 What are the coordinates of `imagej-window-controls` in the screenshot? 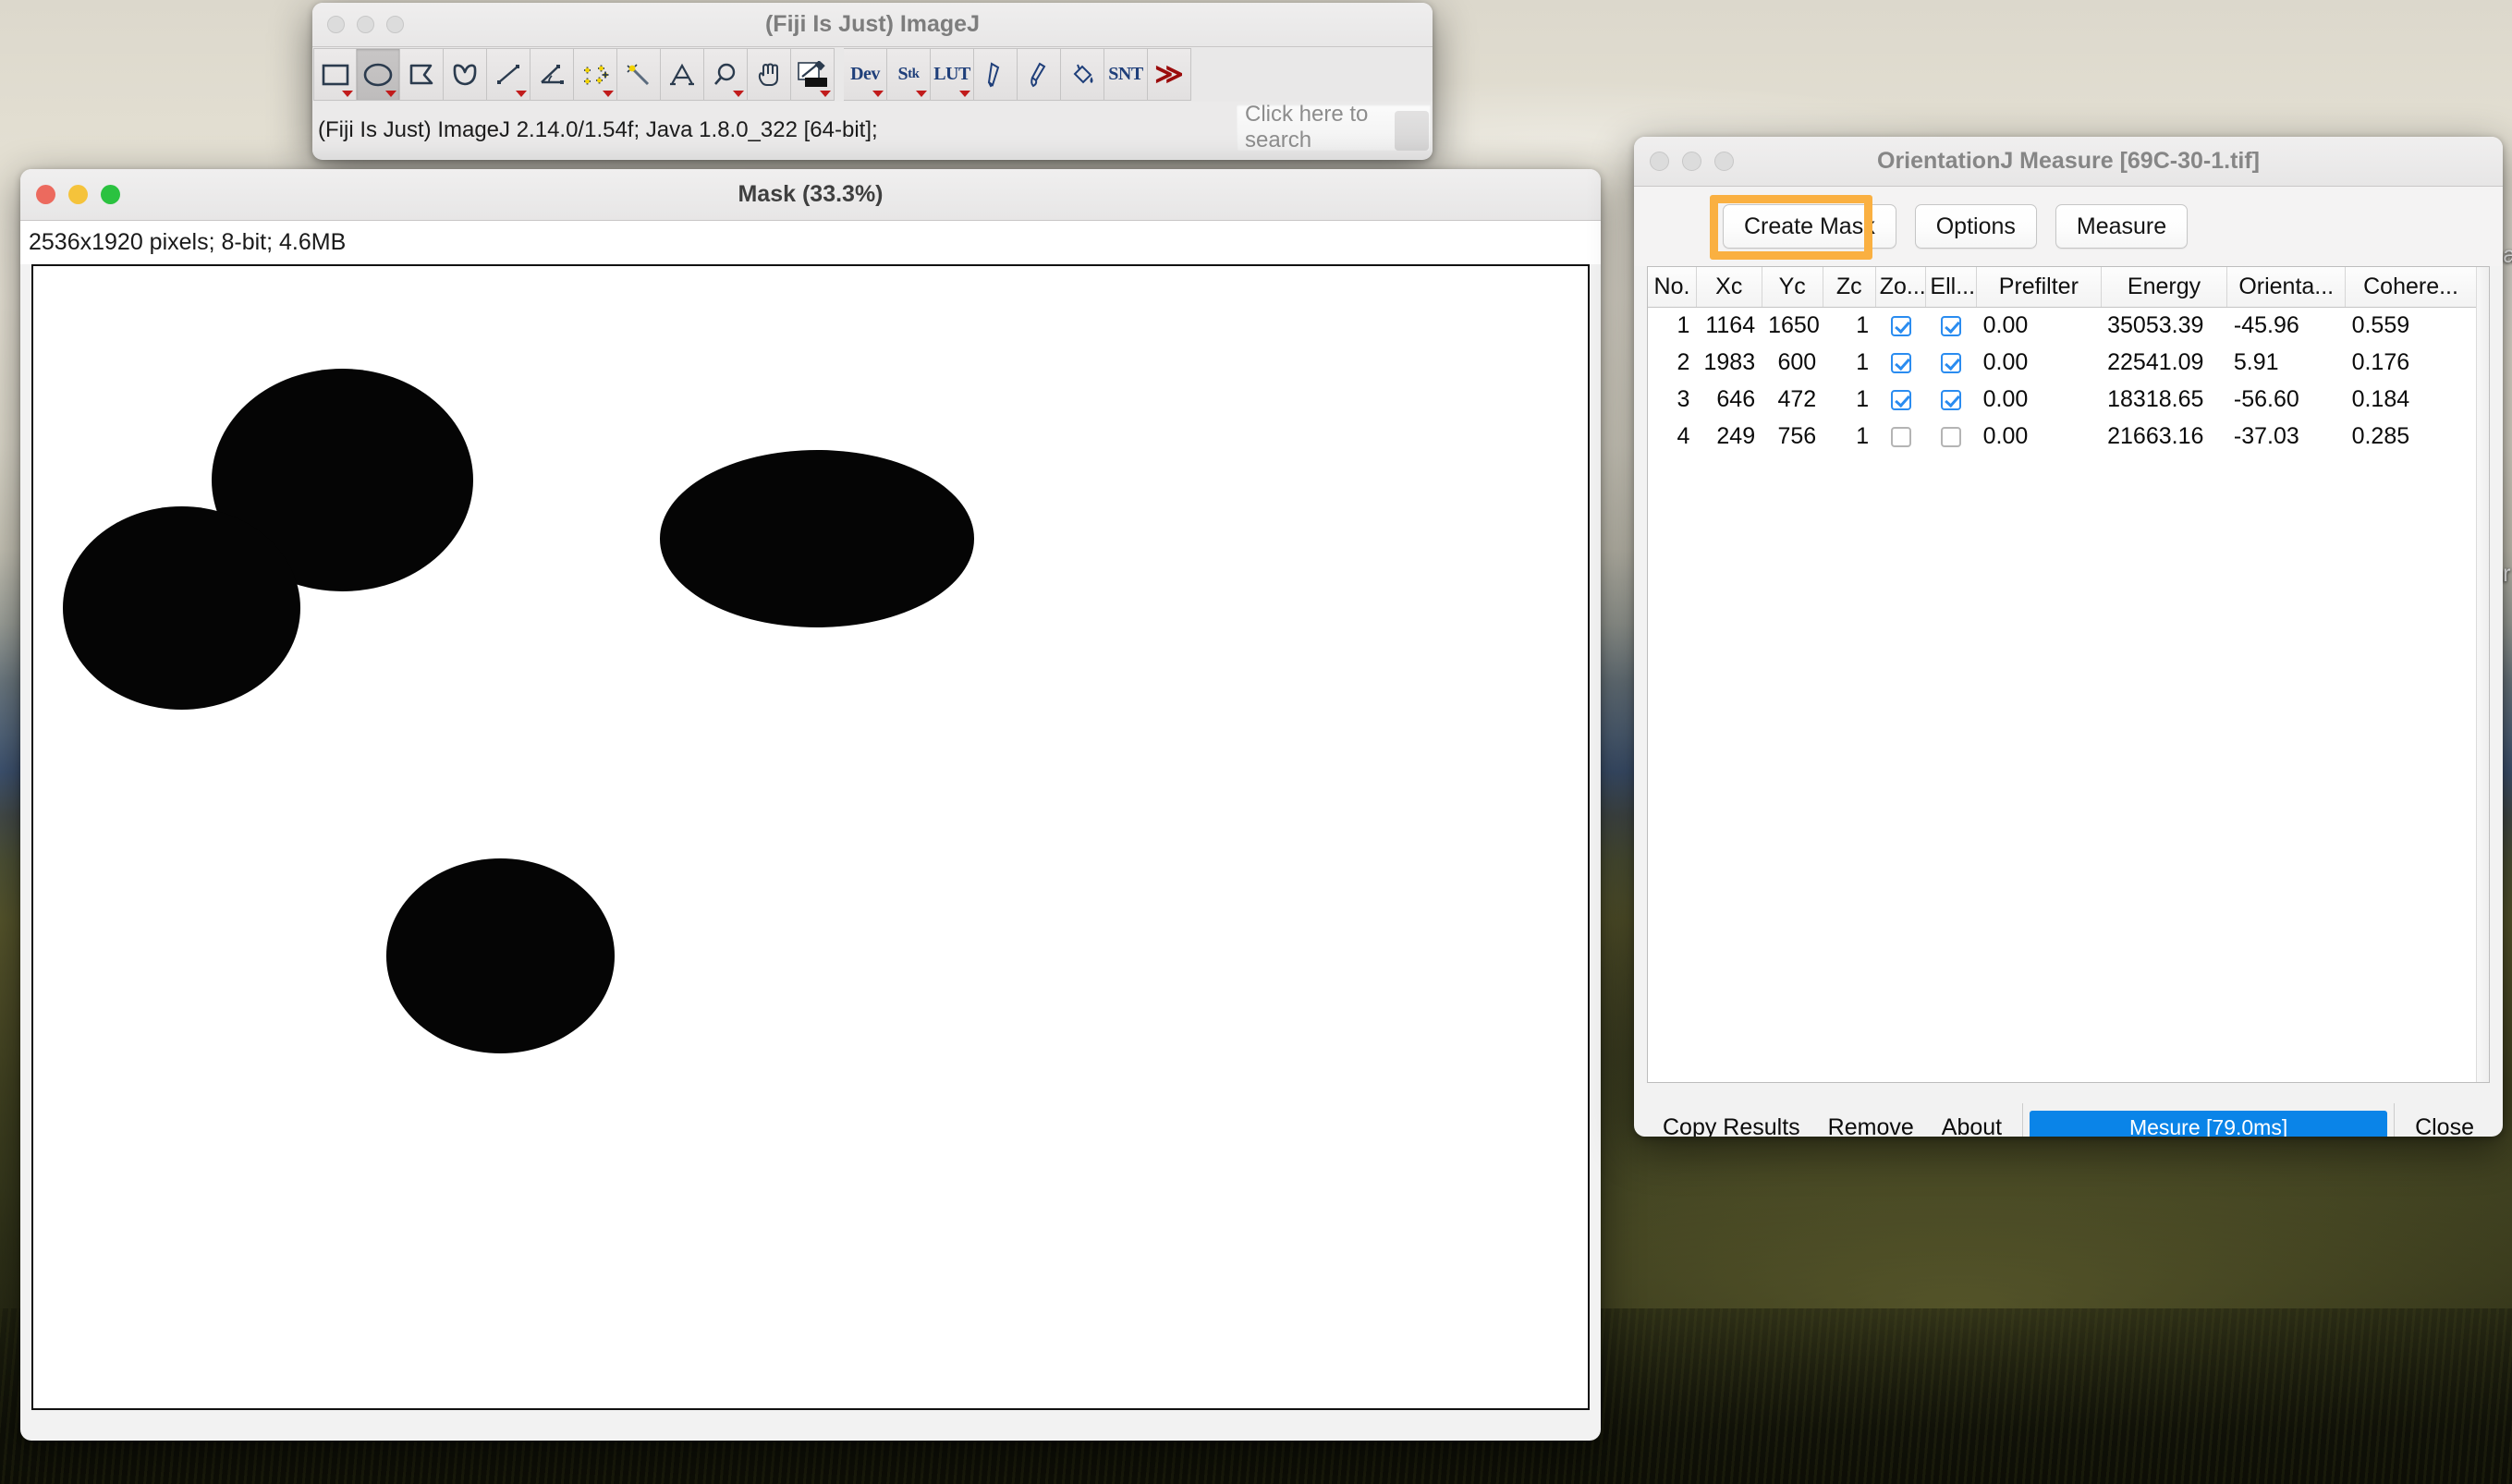 It's located at (358, 24).